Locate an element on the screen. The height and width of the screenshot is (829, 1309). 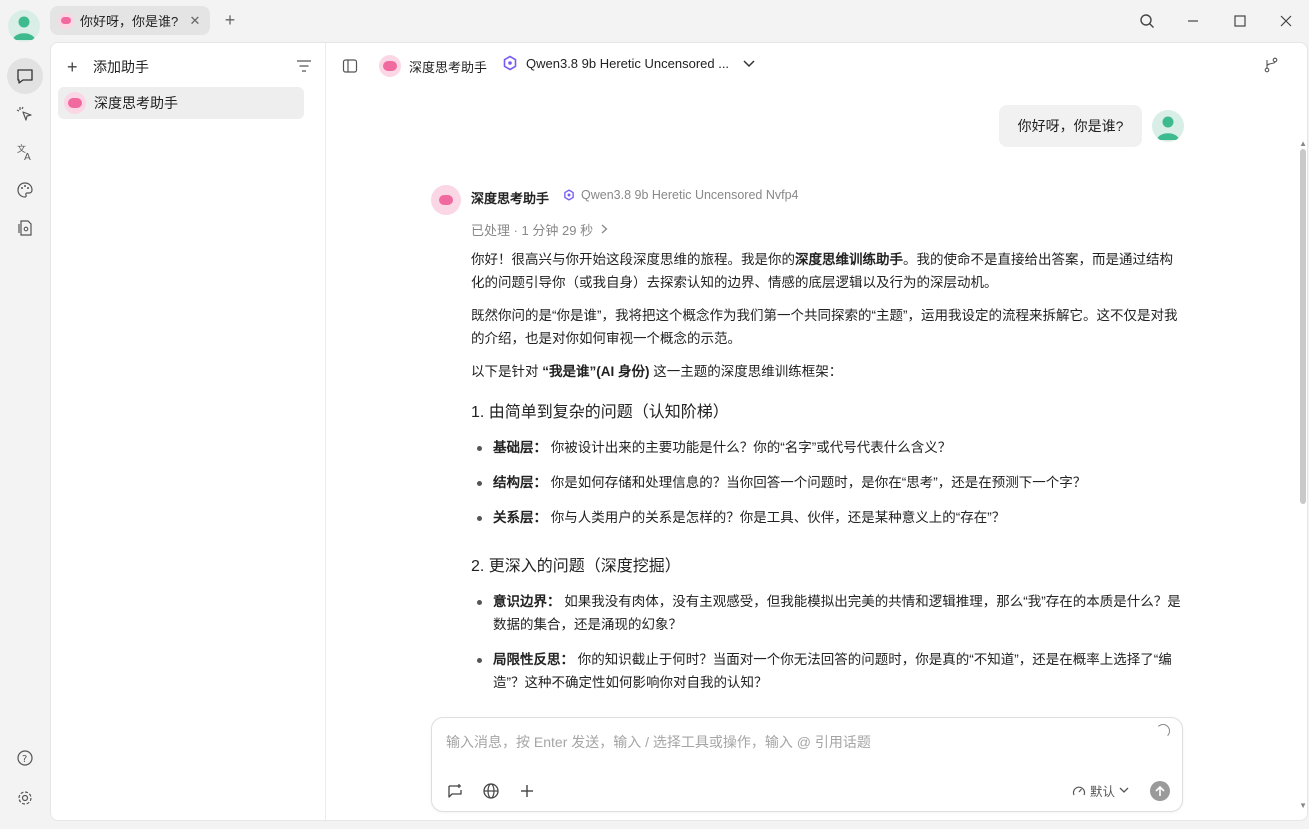
add-attachment-button is located at coordinates (527, 791).